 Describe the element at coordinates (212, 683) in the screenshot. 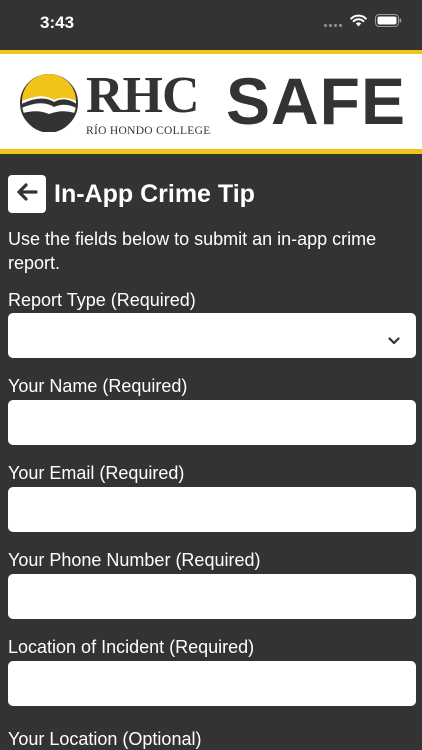

I see `incident-location-input` at that location.